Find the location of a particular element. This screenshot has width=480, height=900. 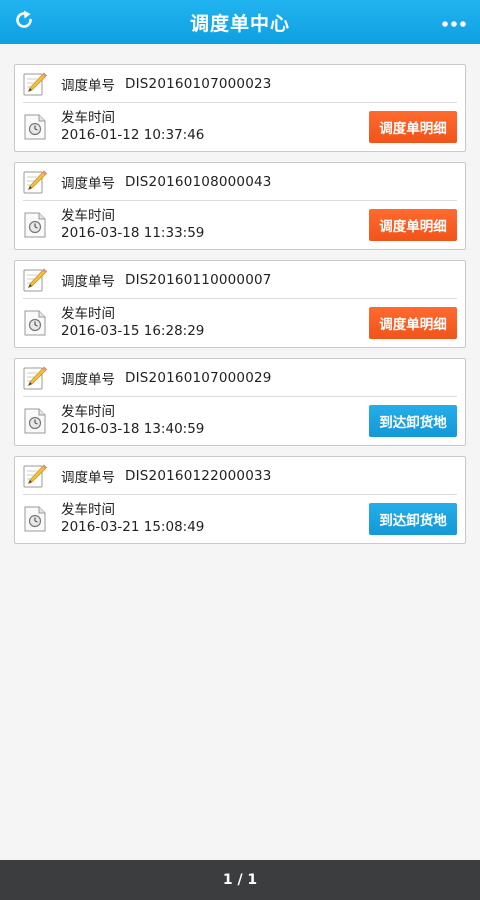

page-title: 调度单中心 is located at coordinates (239, 23).